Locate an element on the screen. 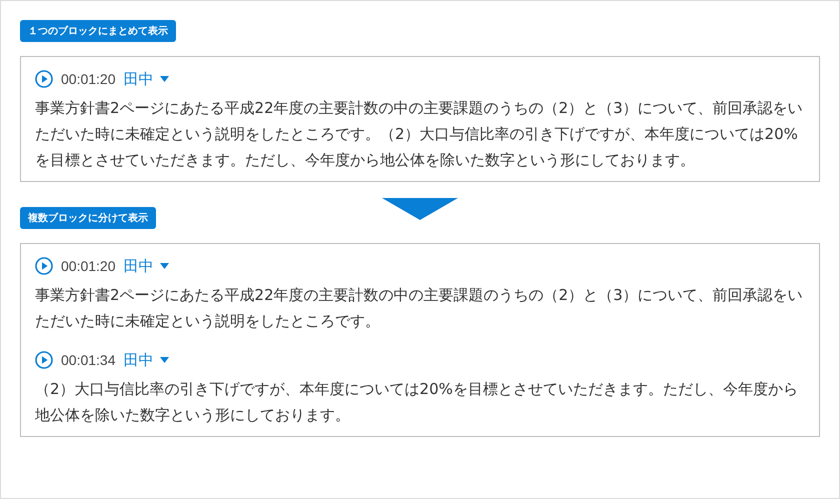 This screenshot has height=499, width=840. transcript-text: 事業方針書2ページにあたる平成22年度の主要計数の中の主要課題のうちの（2）と（3）について、前回承認をいただいた時に未確定という説明をしたところです。 is located at coordinates (419, 308).